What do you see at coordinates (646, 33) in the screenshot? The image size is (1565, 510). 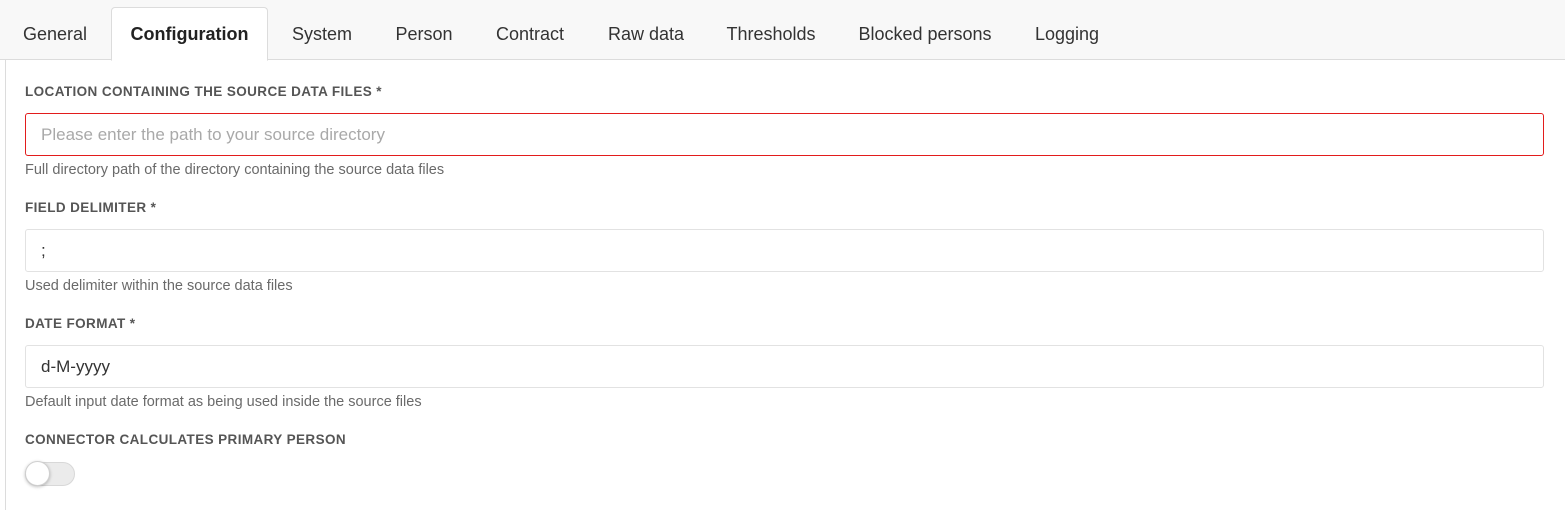 I see `tab-raw-data: Raw data` at bounding box center [646, 33].